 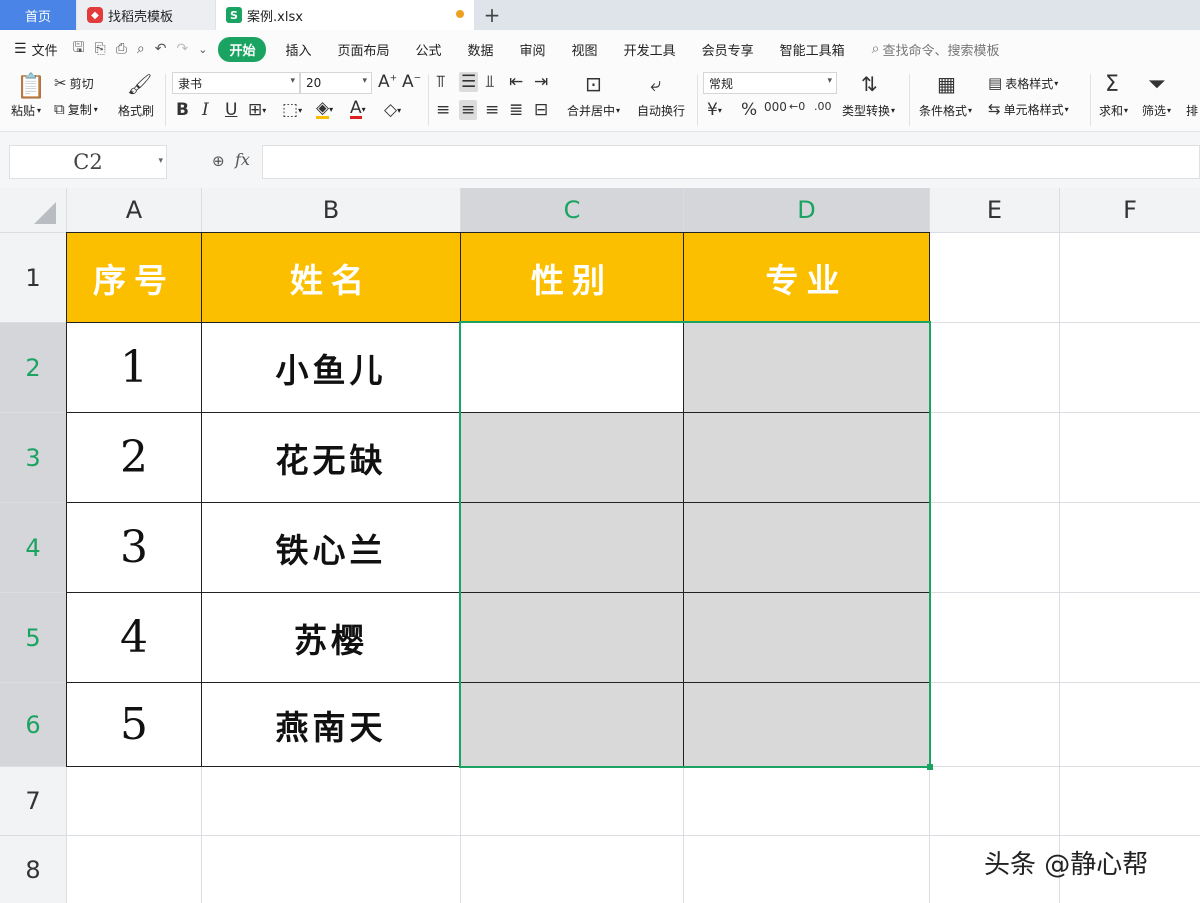 What do you see at coordinates (231, 110) in the screenshot?
I see `underline-button: U` at bounding box center [231, 110].